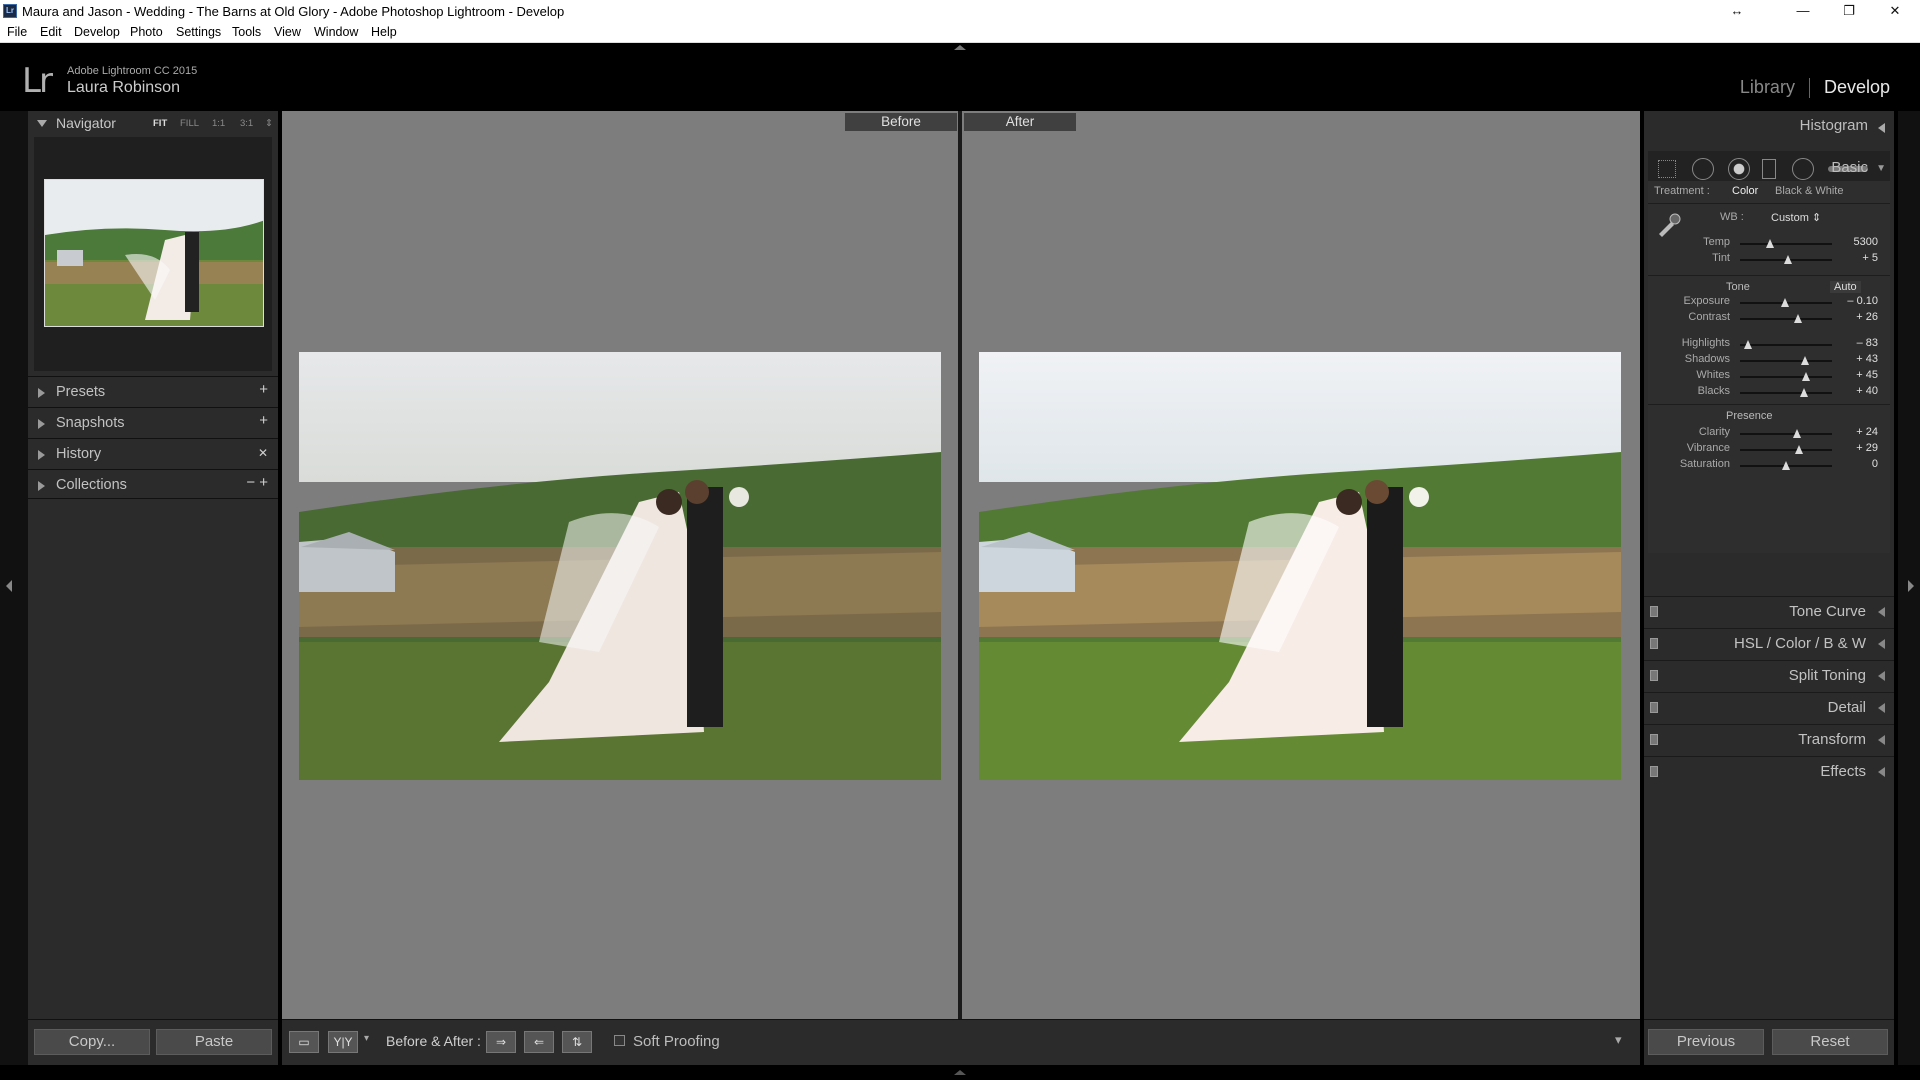  I want to click on slider-value: 0, so click(1861, 464).